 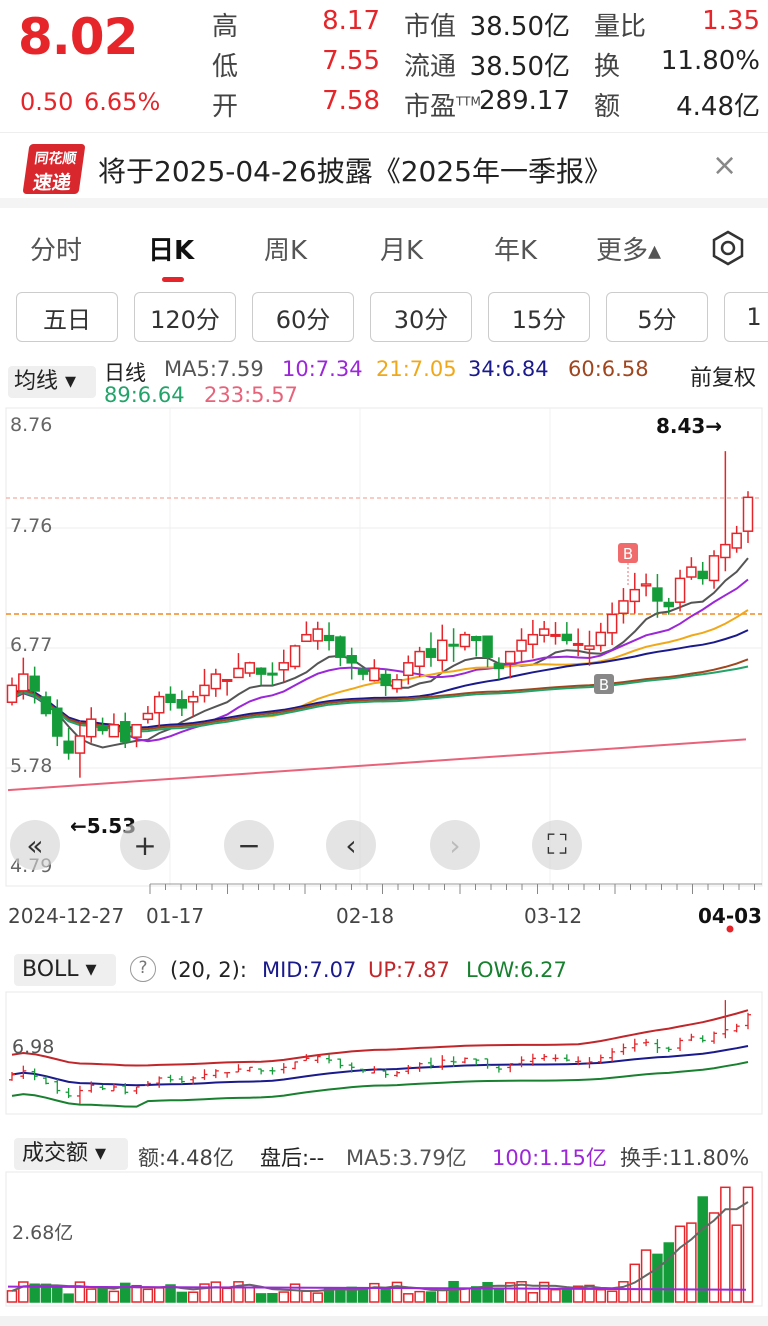 I want to click on after-hours-value: 盘后:--, so click(x=292, y=1158).